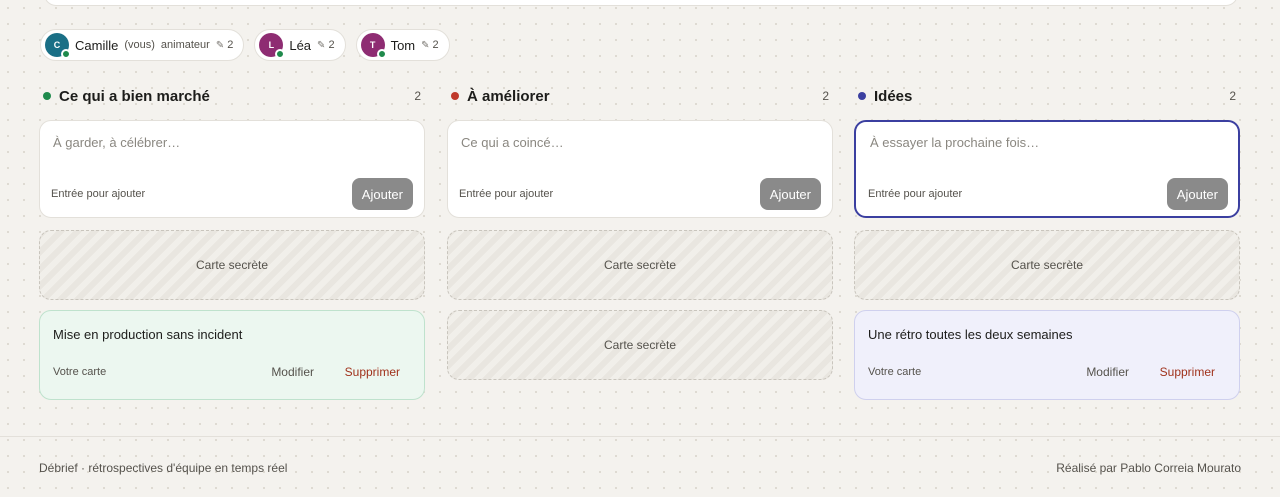  What do you see at coordinates (148, 334) in the screenshot?
I see `card-text: Mise en production sans incident` at bounding box center [148, 334].